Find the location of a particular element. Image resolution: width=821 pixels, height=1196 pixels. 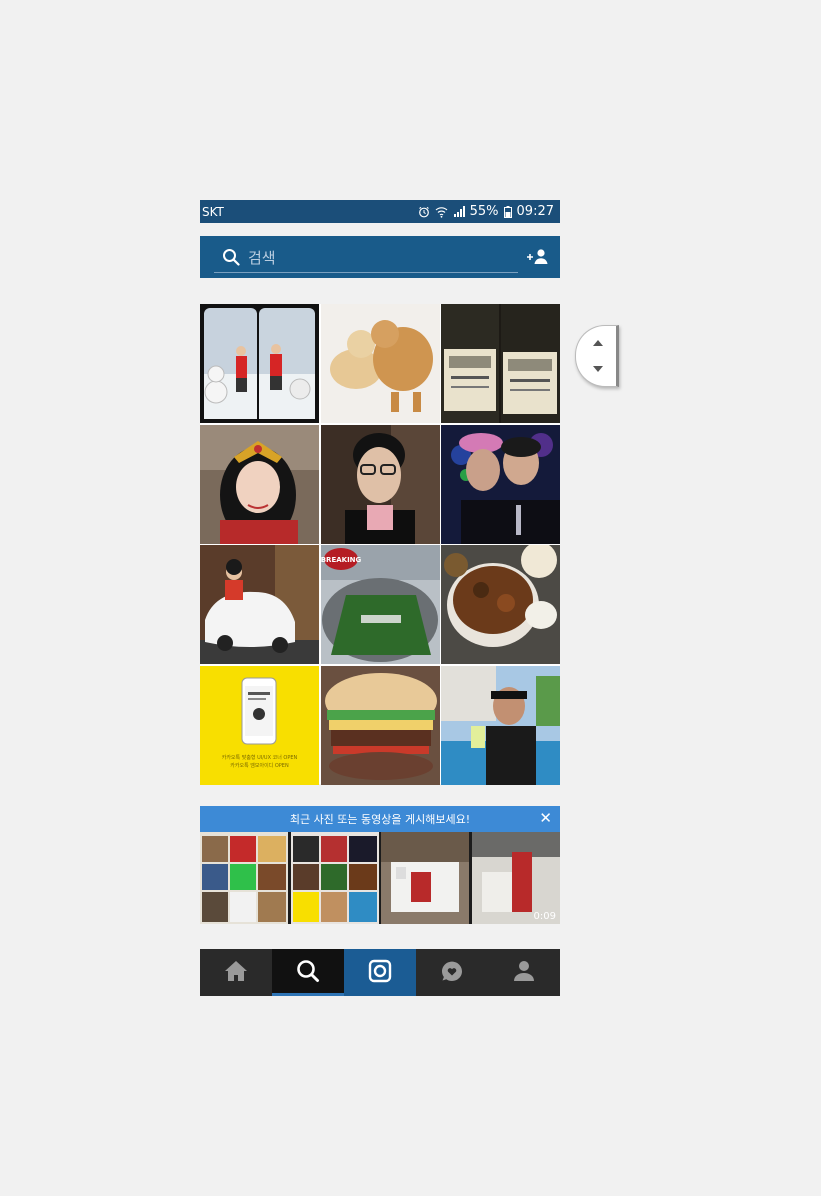

stadium-breaking-badge: BREAKING is located at coordinates (341, 560).